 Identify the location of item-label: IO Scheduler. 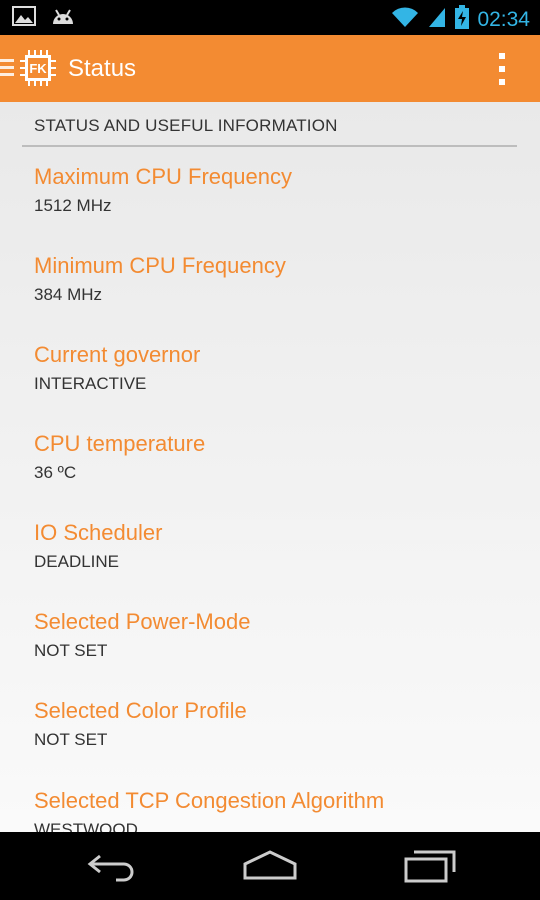
(98, 532).